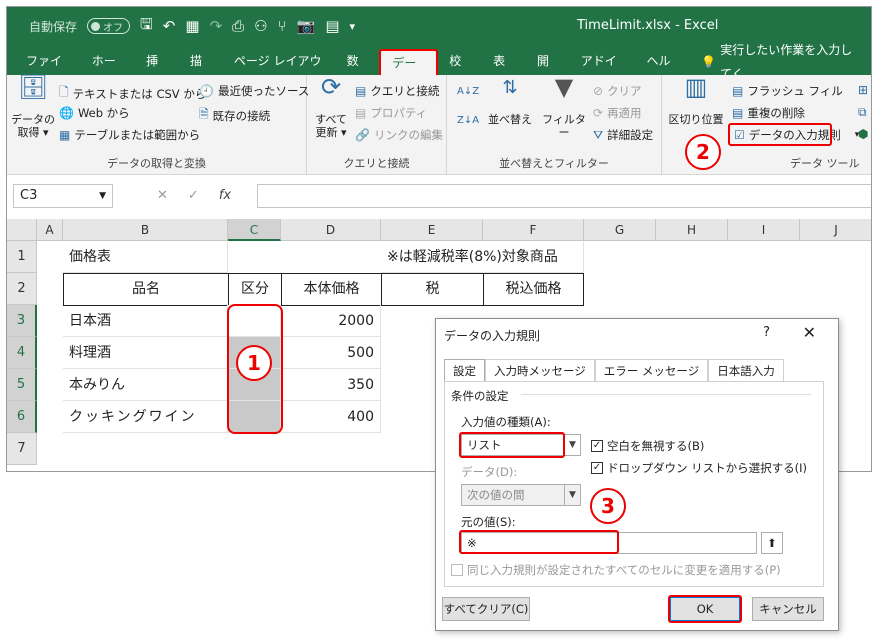  I want to click on ignore-blank-checkbox: ✓ 空白を無視する(B), so click(647, 446).